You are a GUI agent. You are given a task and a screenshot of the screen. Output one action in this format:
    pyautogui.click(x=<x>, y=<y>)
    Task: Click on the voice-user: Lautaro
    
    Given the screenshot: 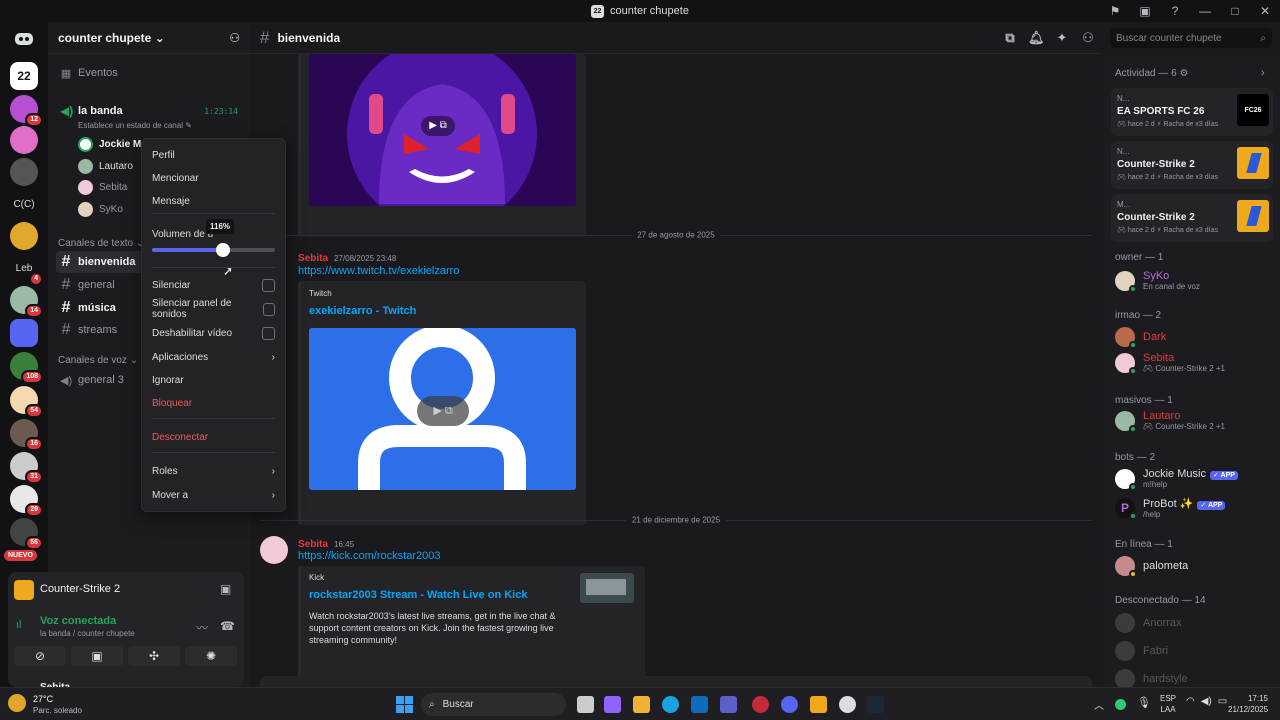 What is the action you would take?
    pyautogui.click(x=105, y=166)
    